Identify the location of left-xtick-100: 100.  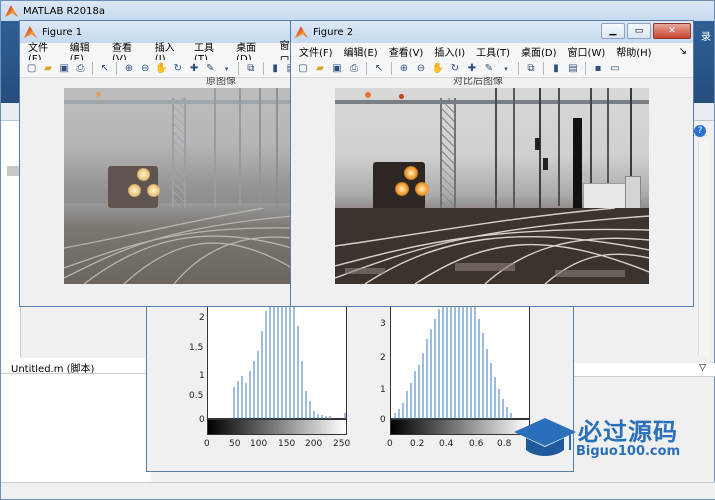
(259, 444).